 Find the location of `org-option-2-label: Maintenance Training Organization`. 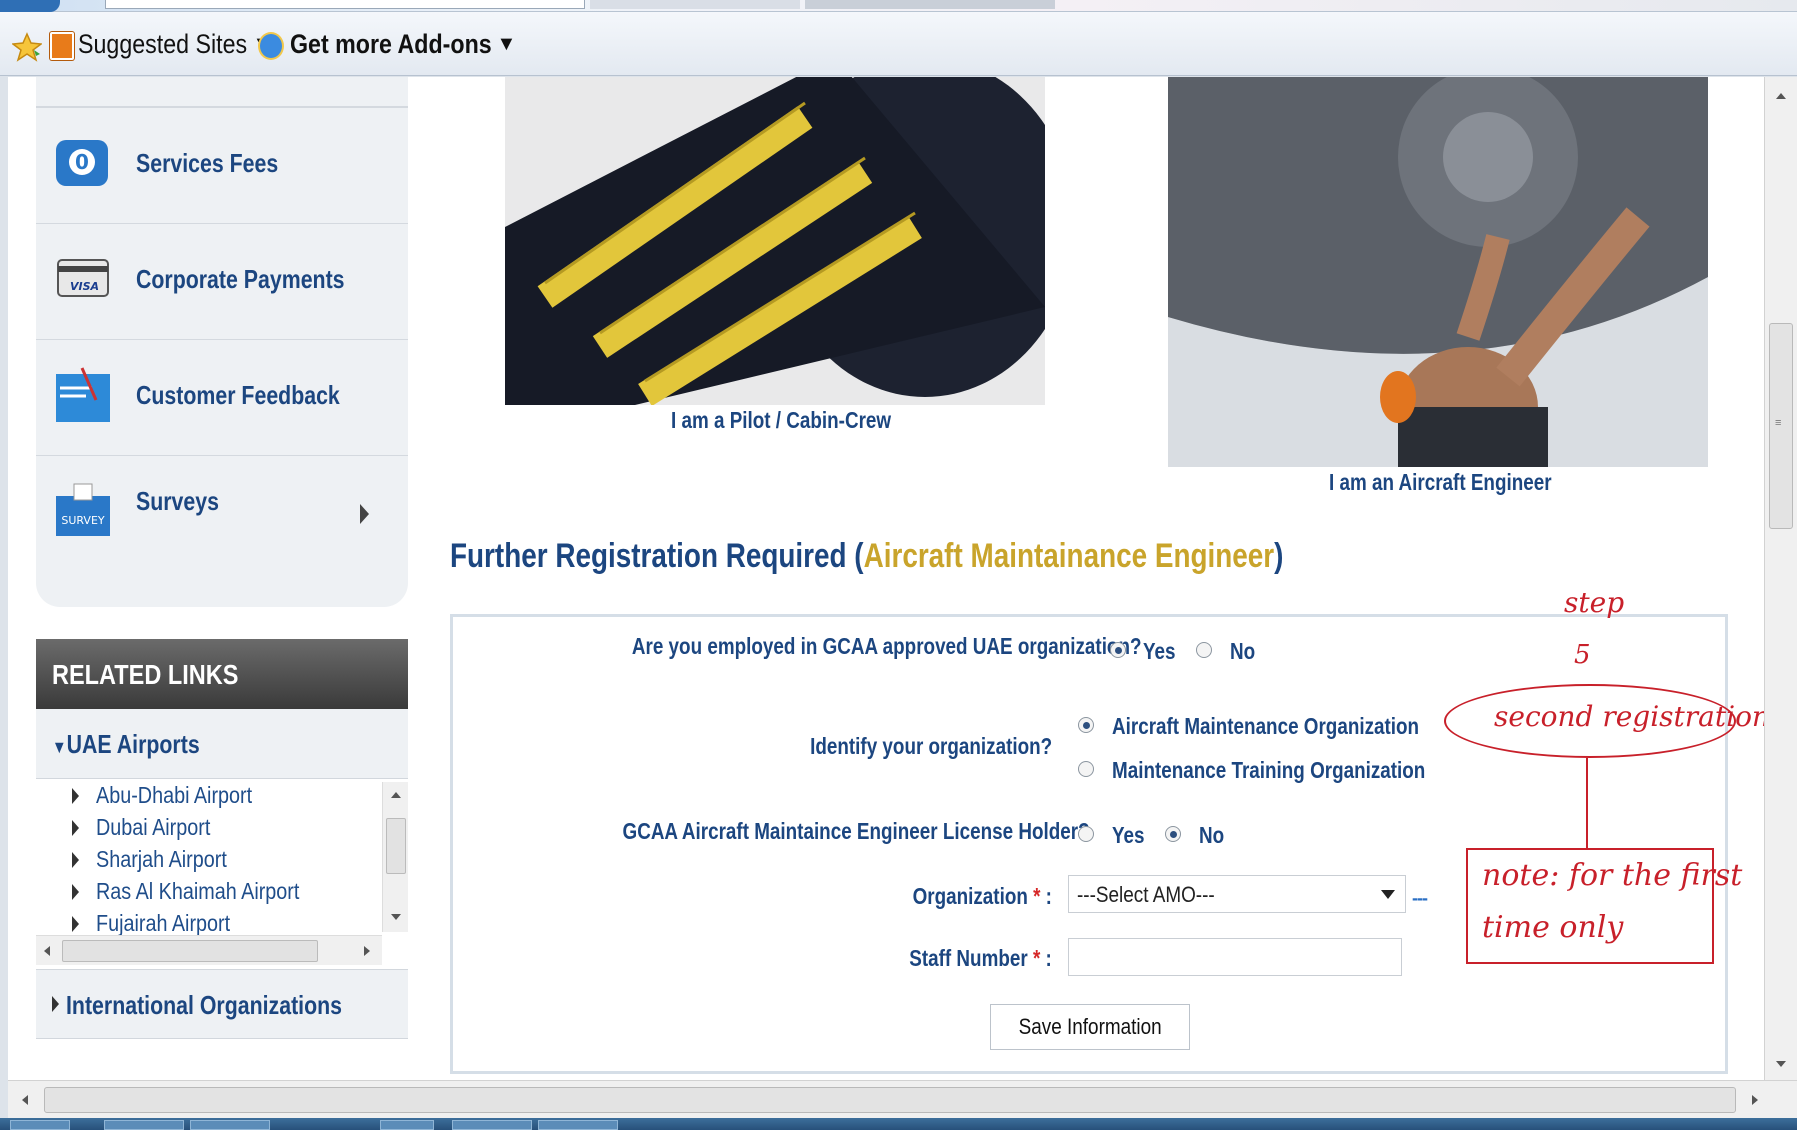

org-option-2-label: Maintenance Training Organization is located at coordinates (1303, 770).